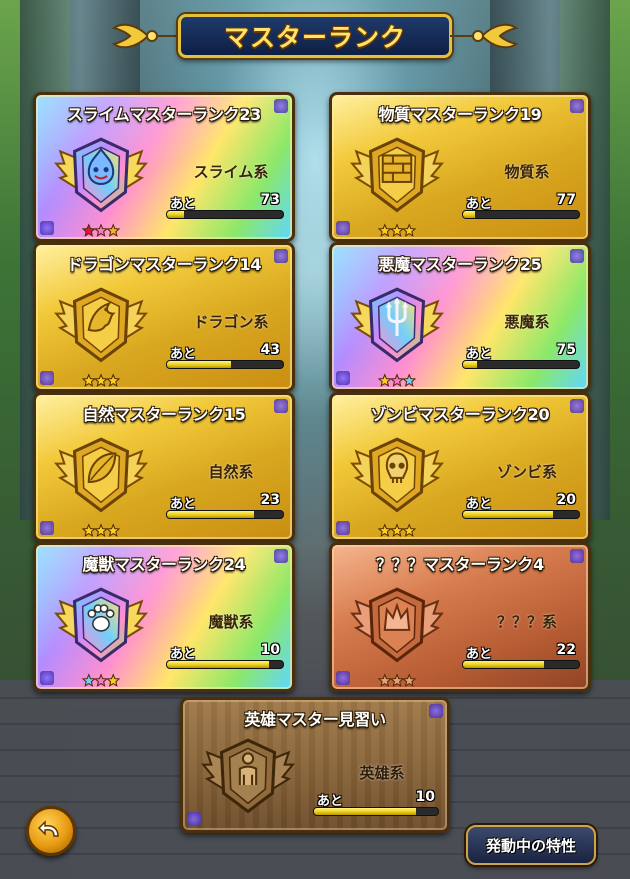 The width and height of the screenshot is (630, 879). What do you see at coordinates (231, 472) in the screenshot?
I see `rank-category: 自然系` at bounding box center [231, 472].